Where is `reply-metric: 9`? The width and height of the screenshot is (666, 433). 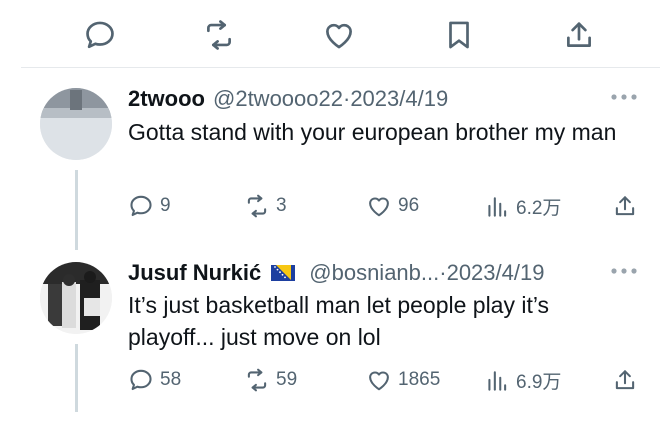
reply-metric: 9 is located at coordinates (149, 206).